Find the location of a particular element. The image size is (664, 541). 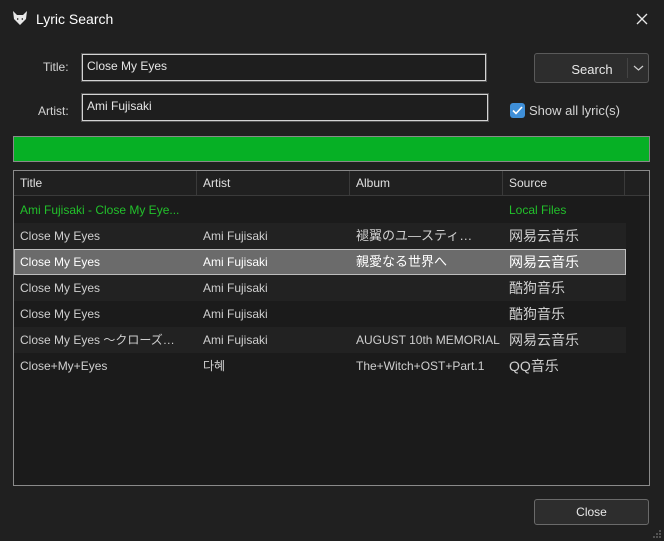

artist-input: Ami Fujisaki is located at coordinates (285, 107).